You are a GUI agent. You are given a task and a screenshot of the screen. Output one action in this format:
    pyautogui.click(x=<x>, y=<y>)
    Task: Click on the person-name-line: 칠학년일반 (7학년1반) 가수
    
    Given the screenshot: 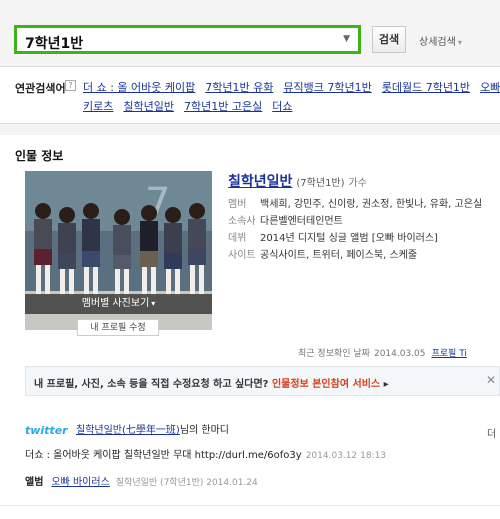 What is the action you would take?
    pyautogui.click(x=297, y=181)
    